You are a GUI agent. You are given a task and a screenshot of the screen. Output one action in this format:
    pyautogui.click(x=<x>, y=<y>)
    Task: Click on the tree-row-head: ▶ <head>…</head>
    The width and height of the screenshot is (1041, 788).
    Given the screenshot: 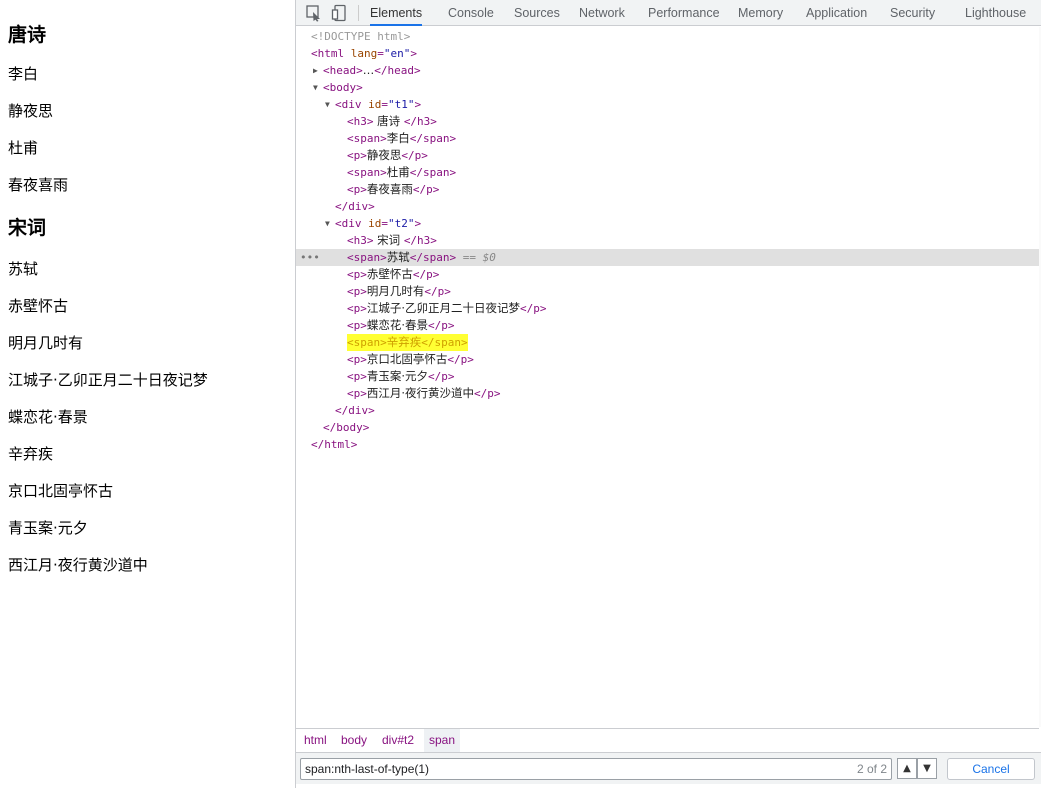 What is the action you would take?
    pyautogui.click(x=667, y=70)
    